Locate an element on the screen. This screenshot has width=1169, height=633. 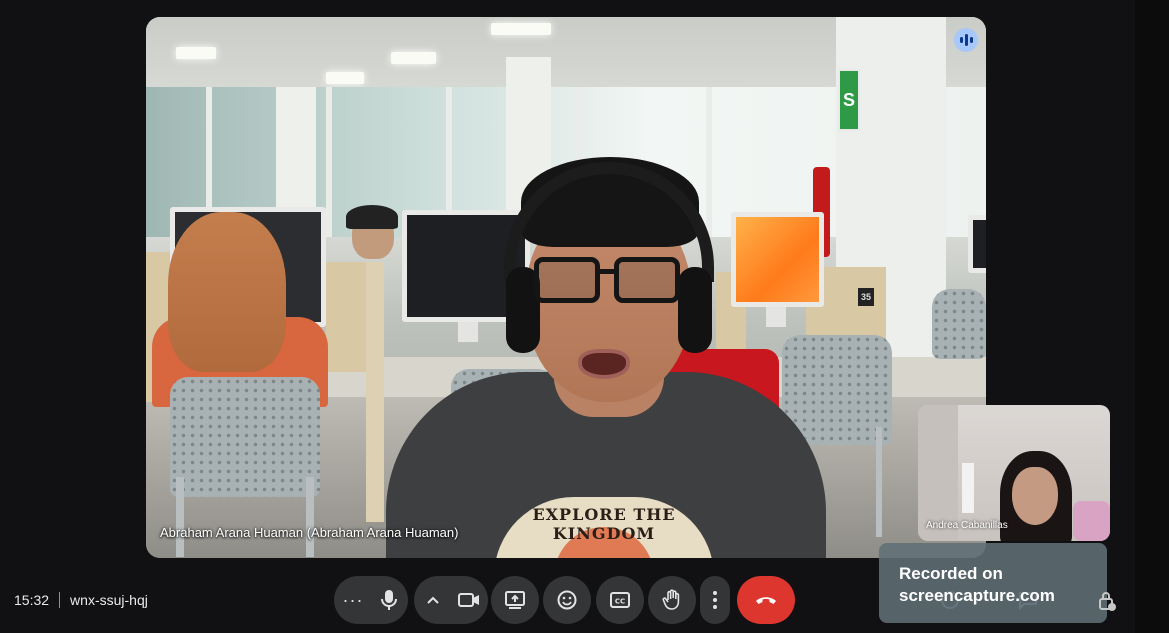
watermark-line-2: screencapture.com is located at coordinates (977, 595).